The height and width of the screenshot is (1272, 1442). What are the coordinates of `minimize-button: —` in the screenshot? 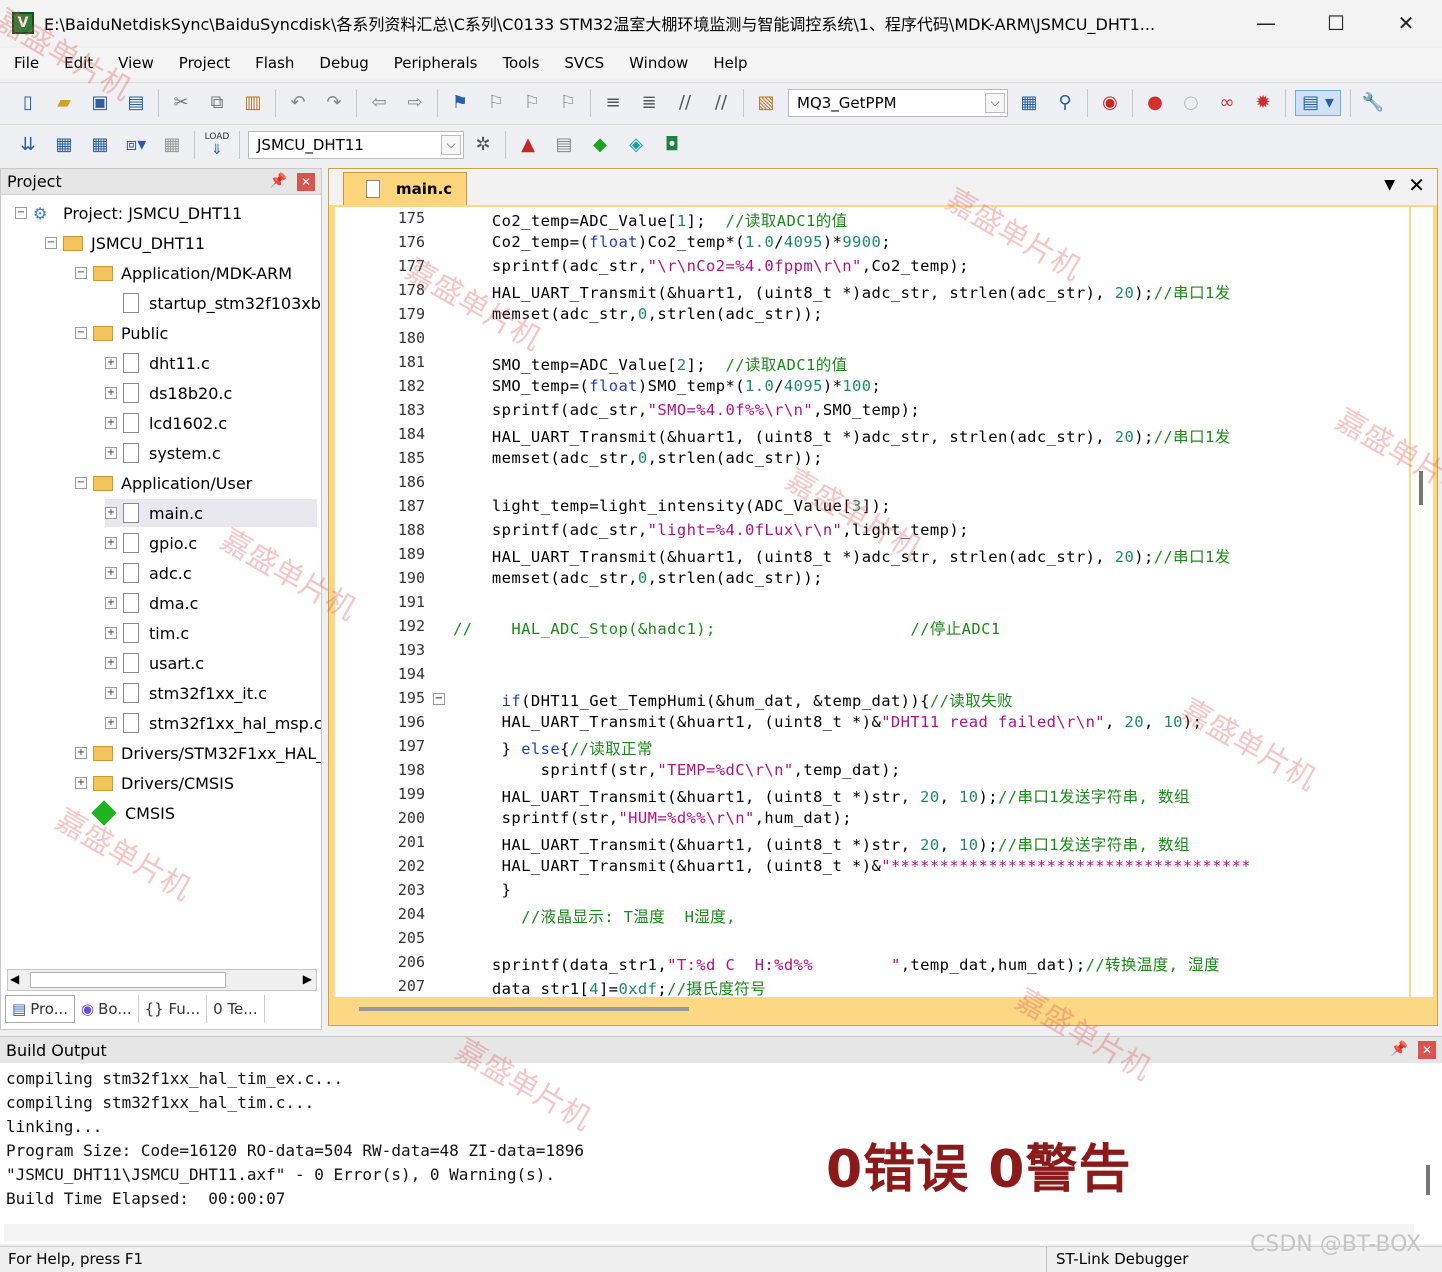 It's located at (1266, 23).